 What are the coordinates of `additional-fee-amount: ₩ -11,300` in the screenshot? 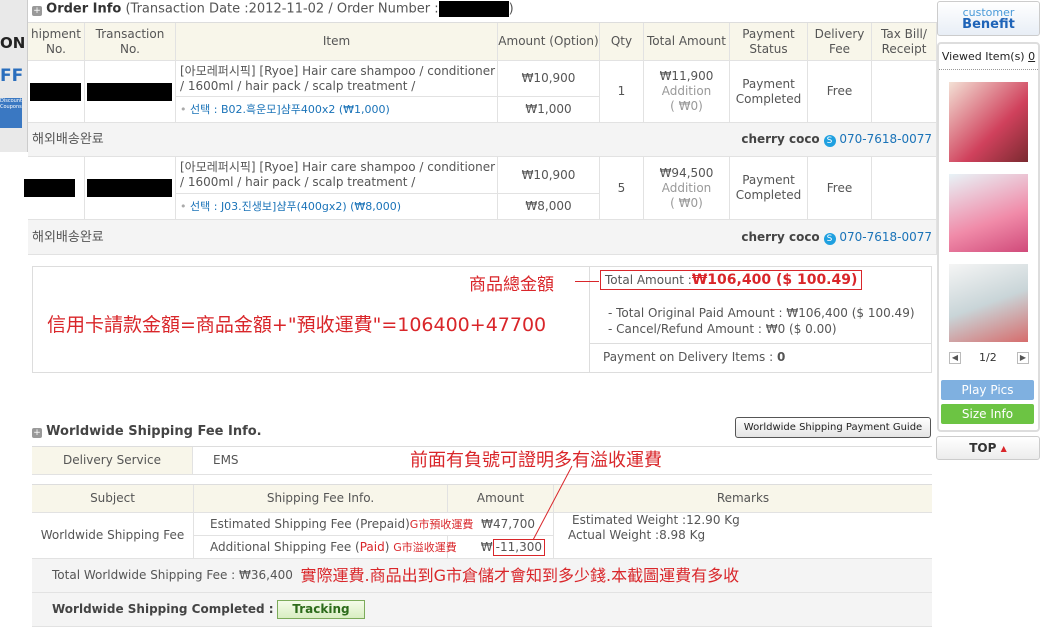 It's located at (501, 547).